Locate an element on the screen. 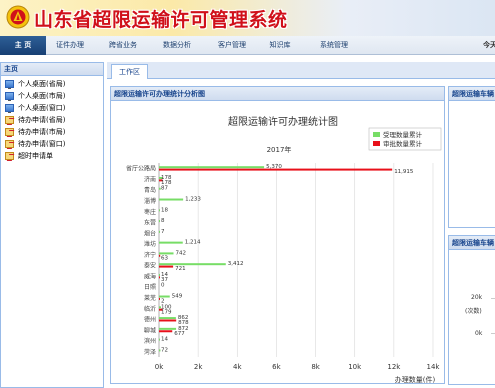  sidebar-item-pending-window: 待办申请(窗口) is located at coordinates (52, 144).